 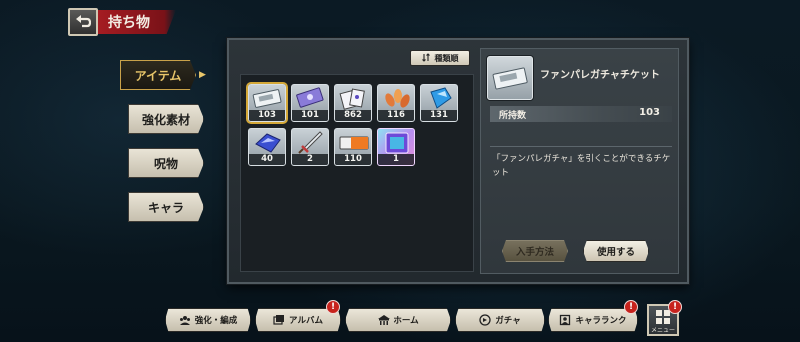 I want to click on use-button: 使用する, so click(x=616, y=251).